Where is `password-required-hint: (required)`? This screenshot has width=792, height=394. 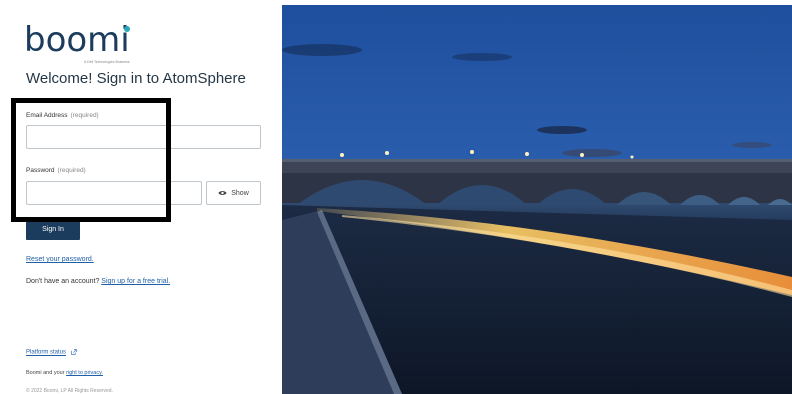
password-required-hint: (required) is located at coordinates (71, 170).